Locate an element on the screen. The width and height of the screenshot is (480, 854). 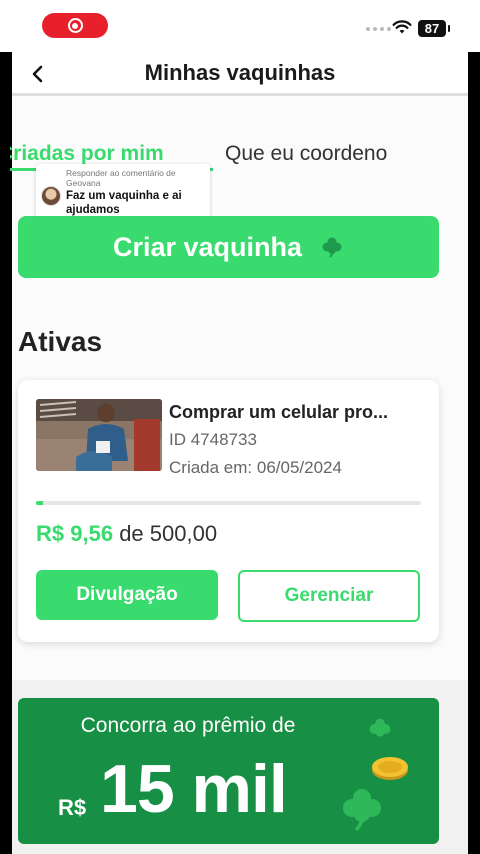
promo-currency: R$ is located at coordinates (72, 807).